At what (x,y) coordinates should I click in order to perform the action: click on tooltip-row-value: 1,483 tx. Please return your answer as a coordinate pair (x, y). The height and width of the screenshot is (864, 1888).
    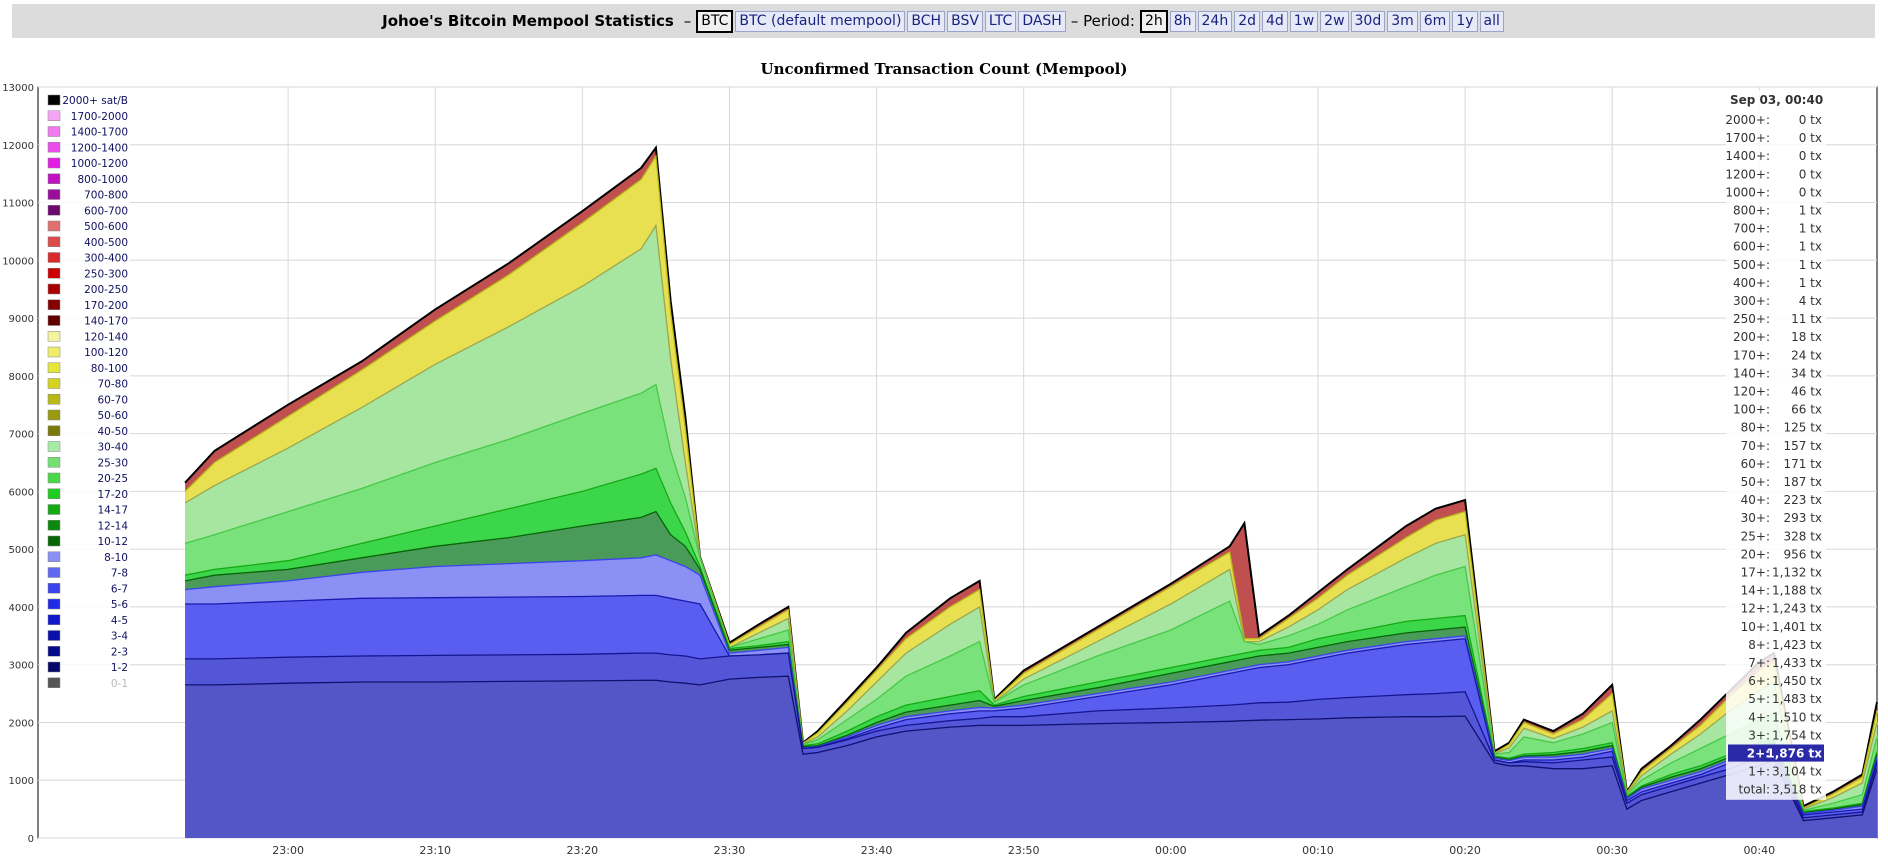
    Looking at the image, I should click on (1797, 699).